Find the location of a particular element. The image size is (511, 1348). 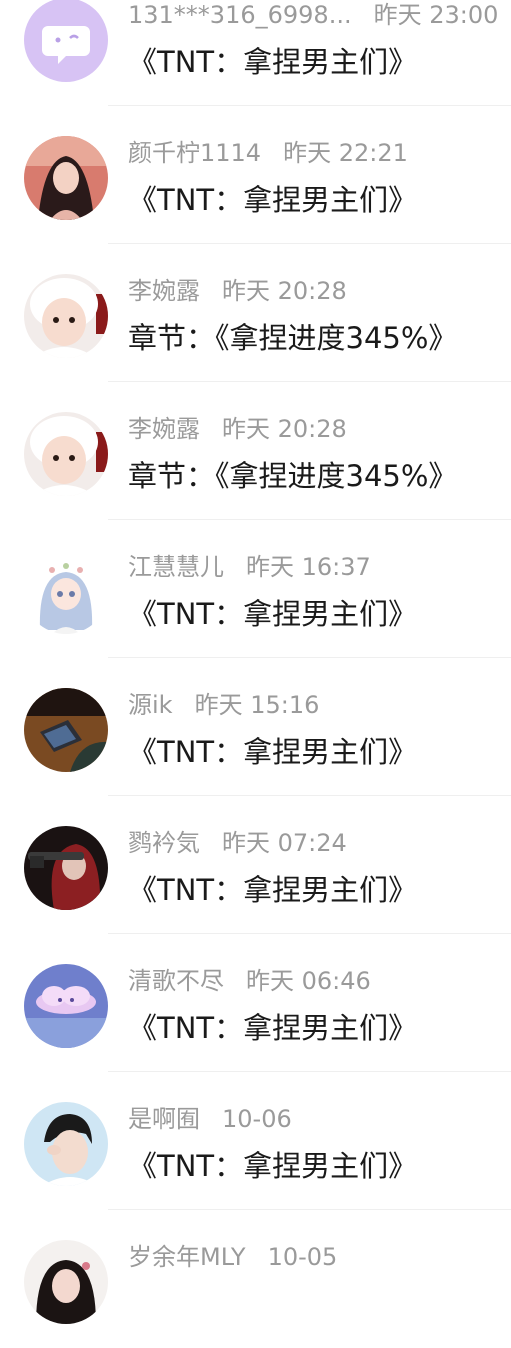

comment-item: 颜千柠1114 昨天 22:21 《TNT：拿捏男主们》 is located at coordinates (255, 175).